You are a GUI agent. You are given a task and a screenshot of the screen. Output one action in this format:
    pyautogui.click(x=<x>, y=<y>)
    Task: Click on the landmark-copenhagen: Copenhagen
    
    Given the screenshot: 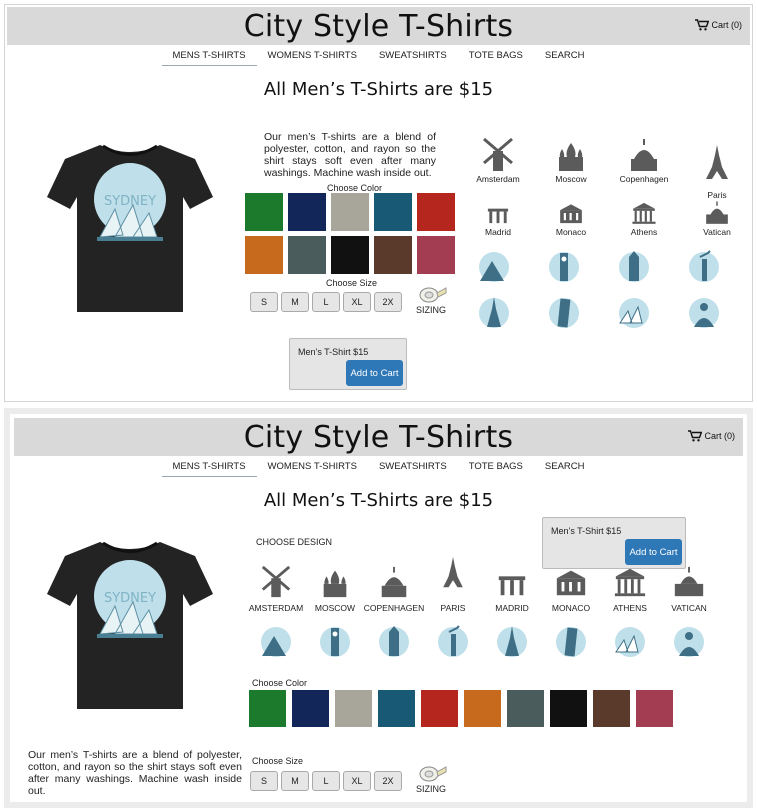 What is the action you would take?
    pyautogui.click(x=644, y=160)
    